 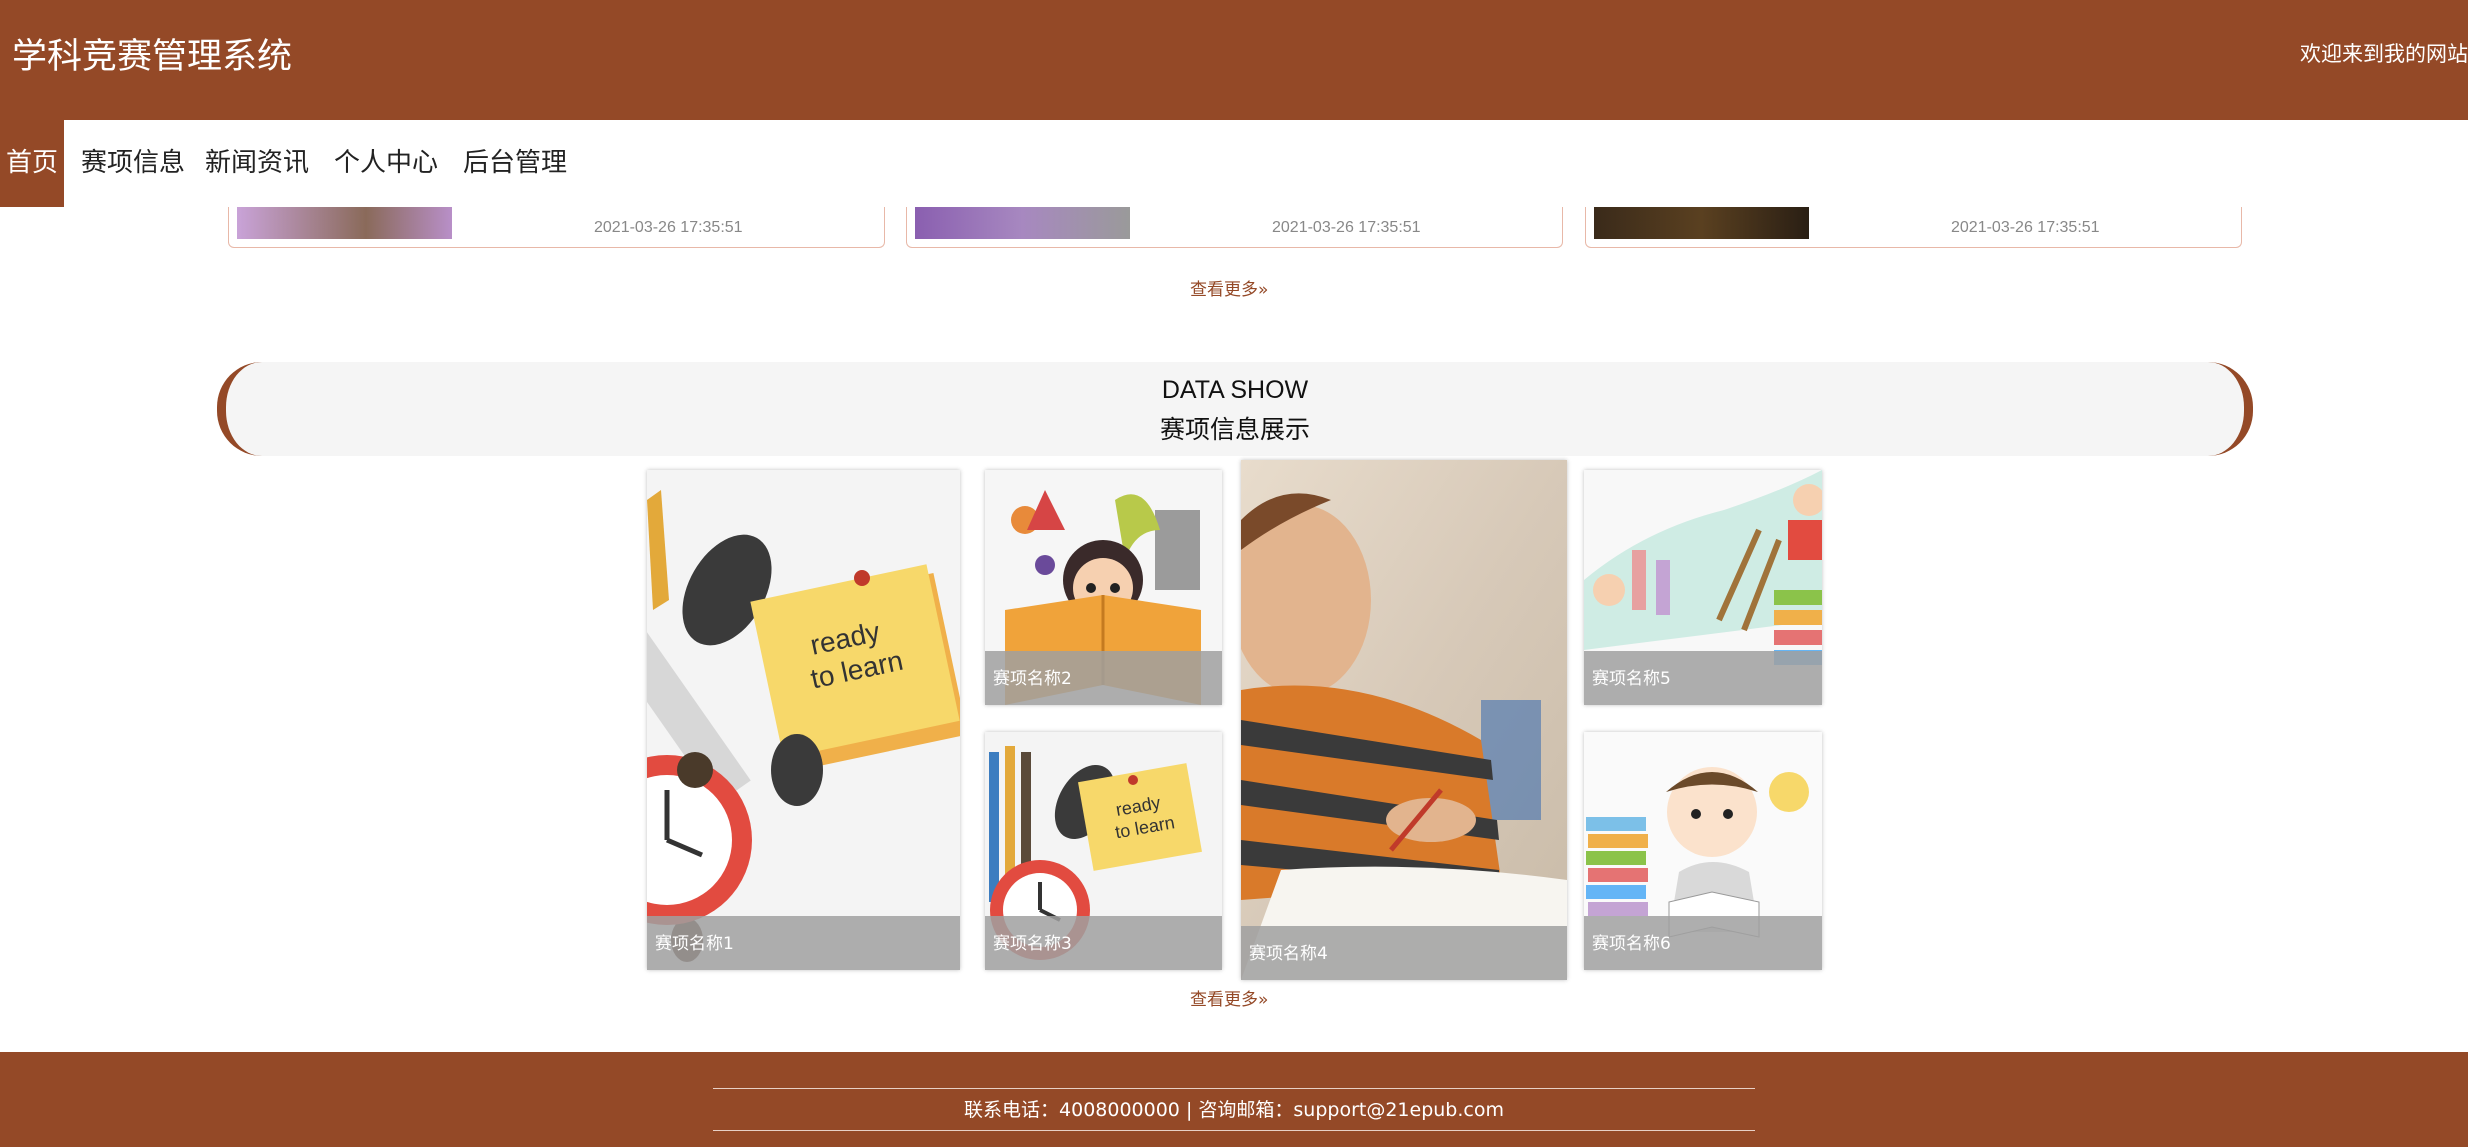 I want to click on banner-title-cn: 赛项信息展示, so click(x=1234, y=429).